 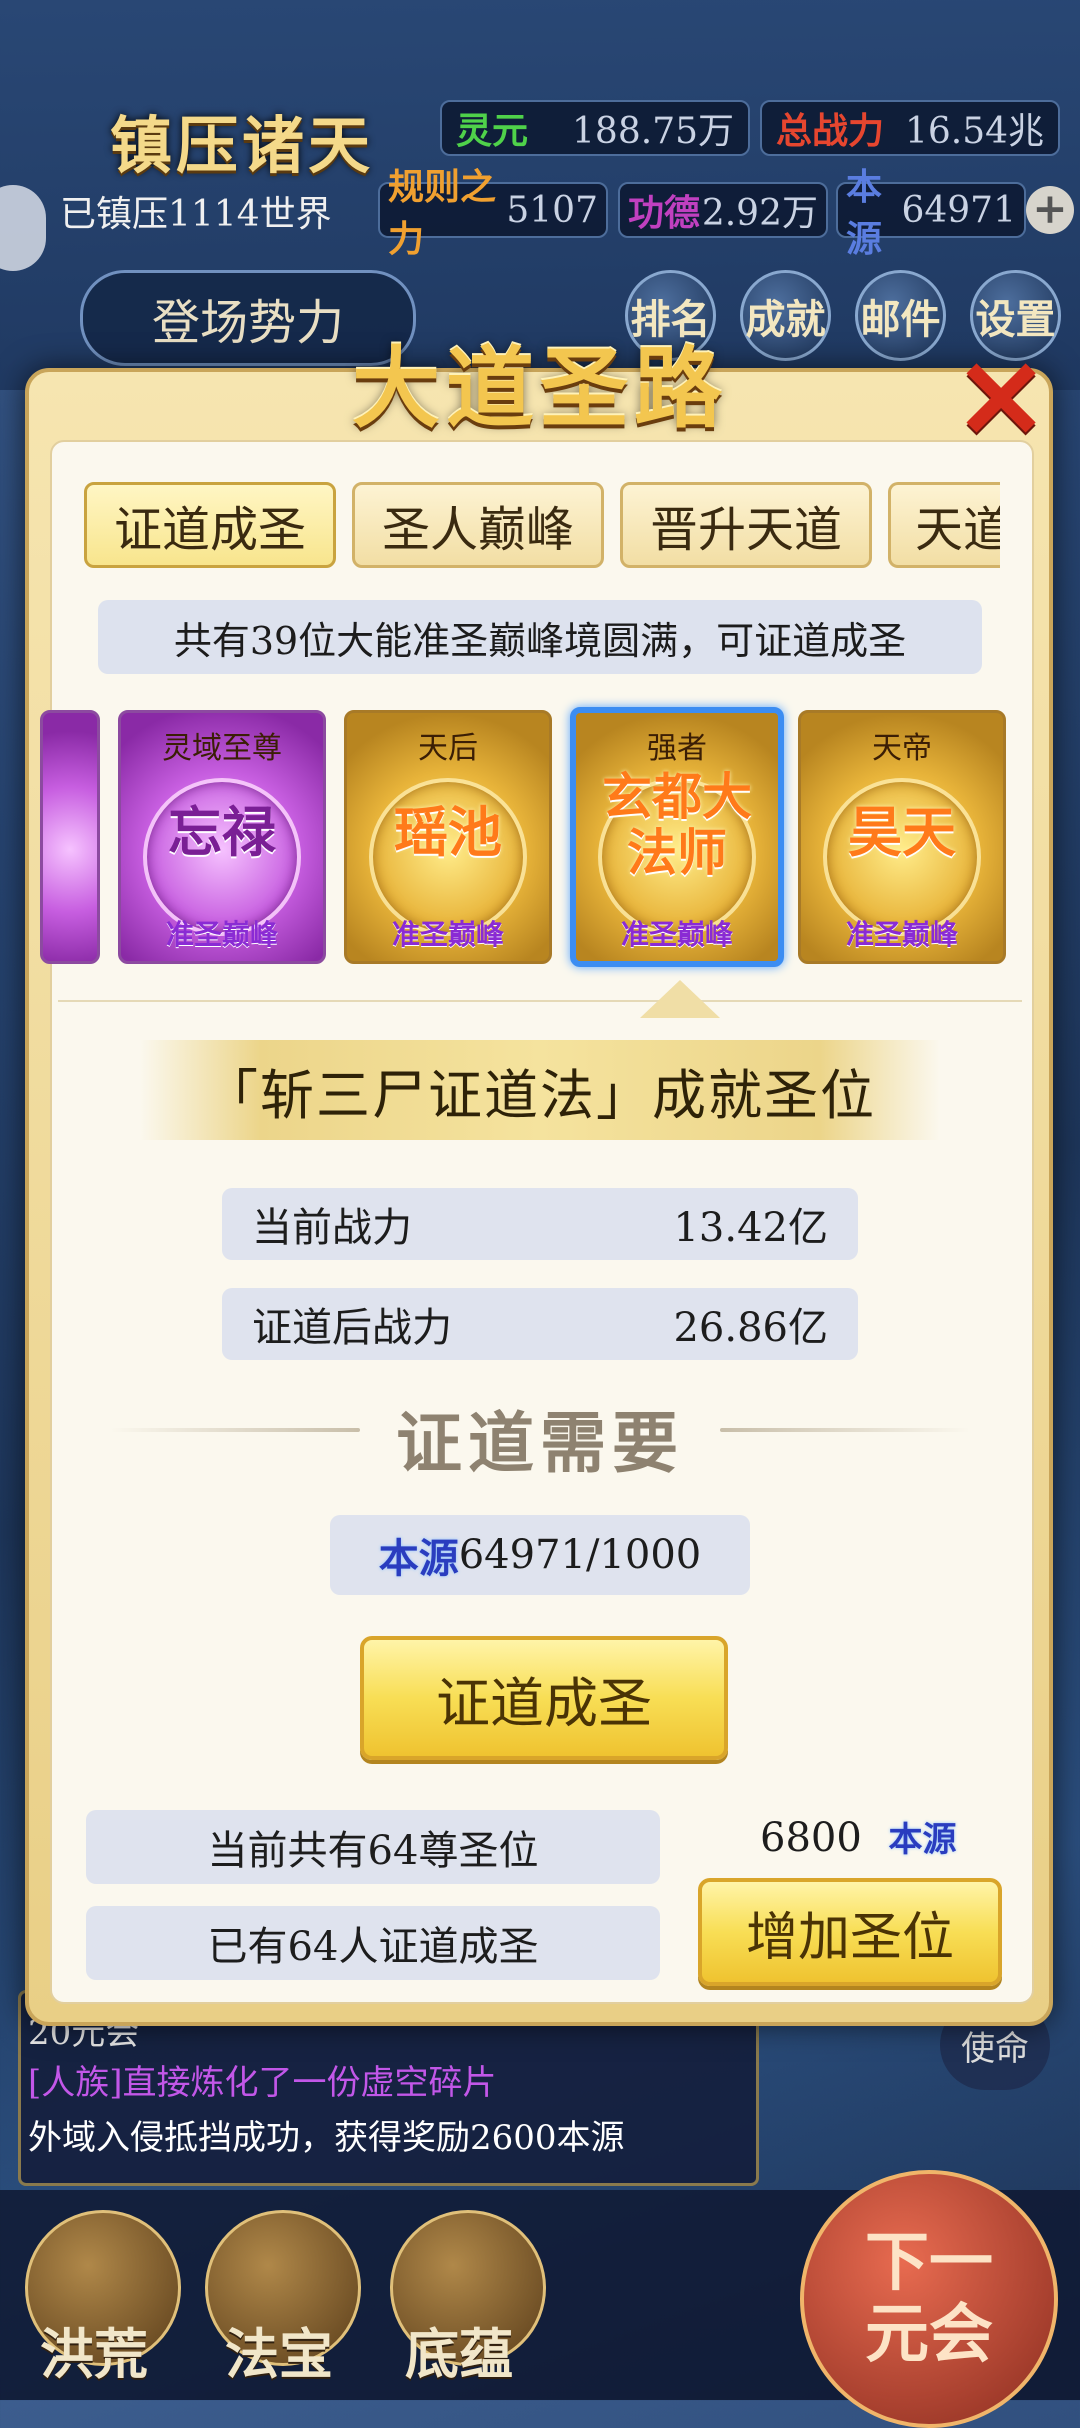 What do you see at coordinates (222, 748) in the screenshot?
I see `card-title: 灵域至尊` at bounding box center [222, 748].